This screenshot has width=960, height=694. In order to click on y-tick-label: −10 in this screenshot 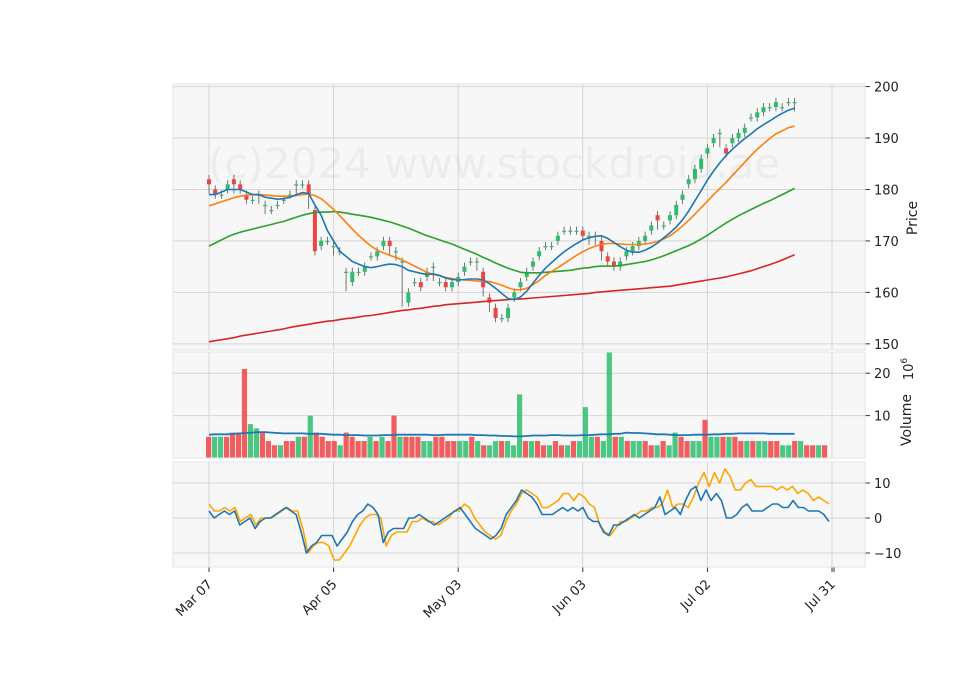, I will do `click(887, 554)`.